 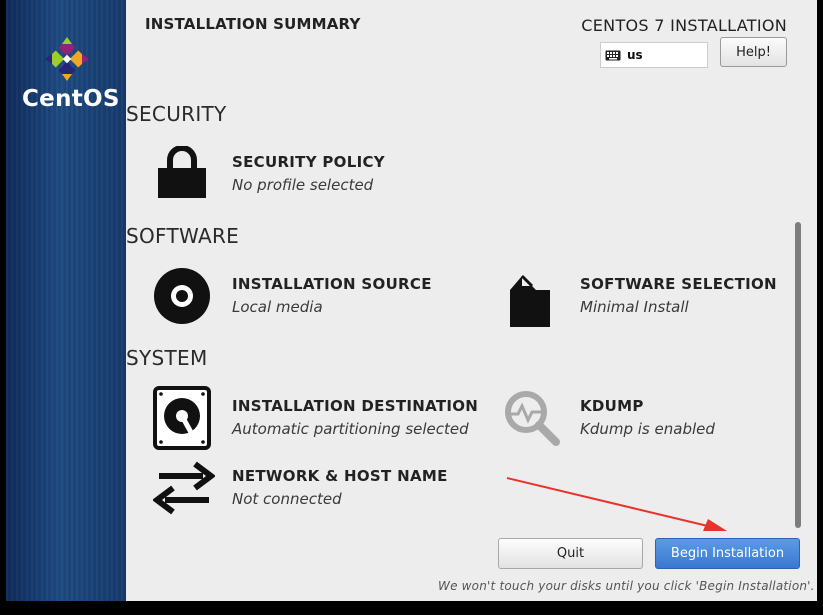 I want to click on installation-destination-status: Automatic partitioning selected, so click(x=350, y=429).